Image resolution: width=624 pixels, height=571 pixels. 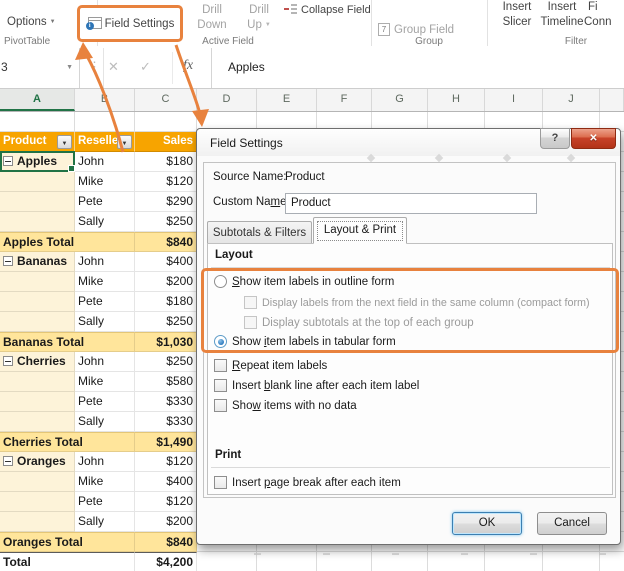 I want to click on checkbox-page-break: Insert page break after each item, so click(x=307, y=482).